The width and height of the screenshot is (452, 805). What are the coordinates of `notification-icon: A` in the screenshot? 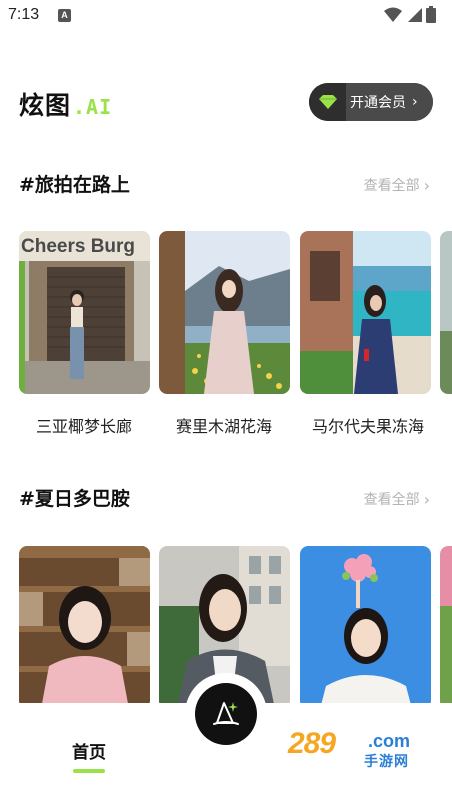 It's located at (64, 15).